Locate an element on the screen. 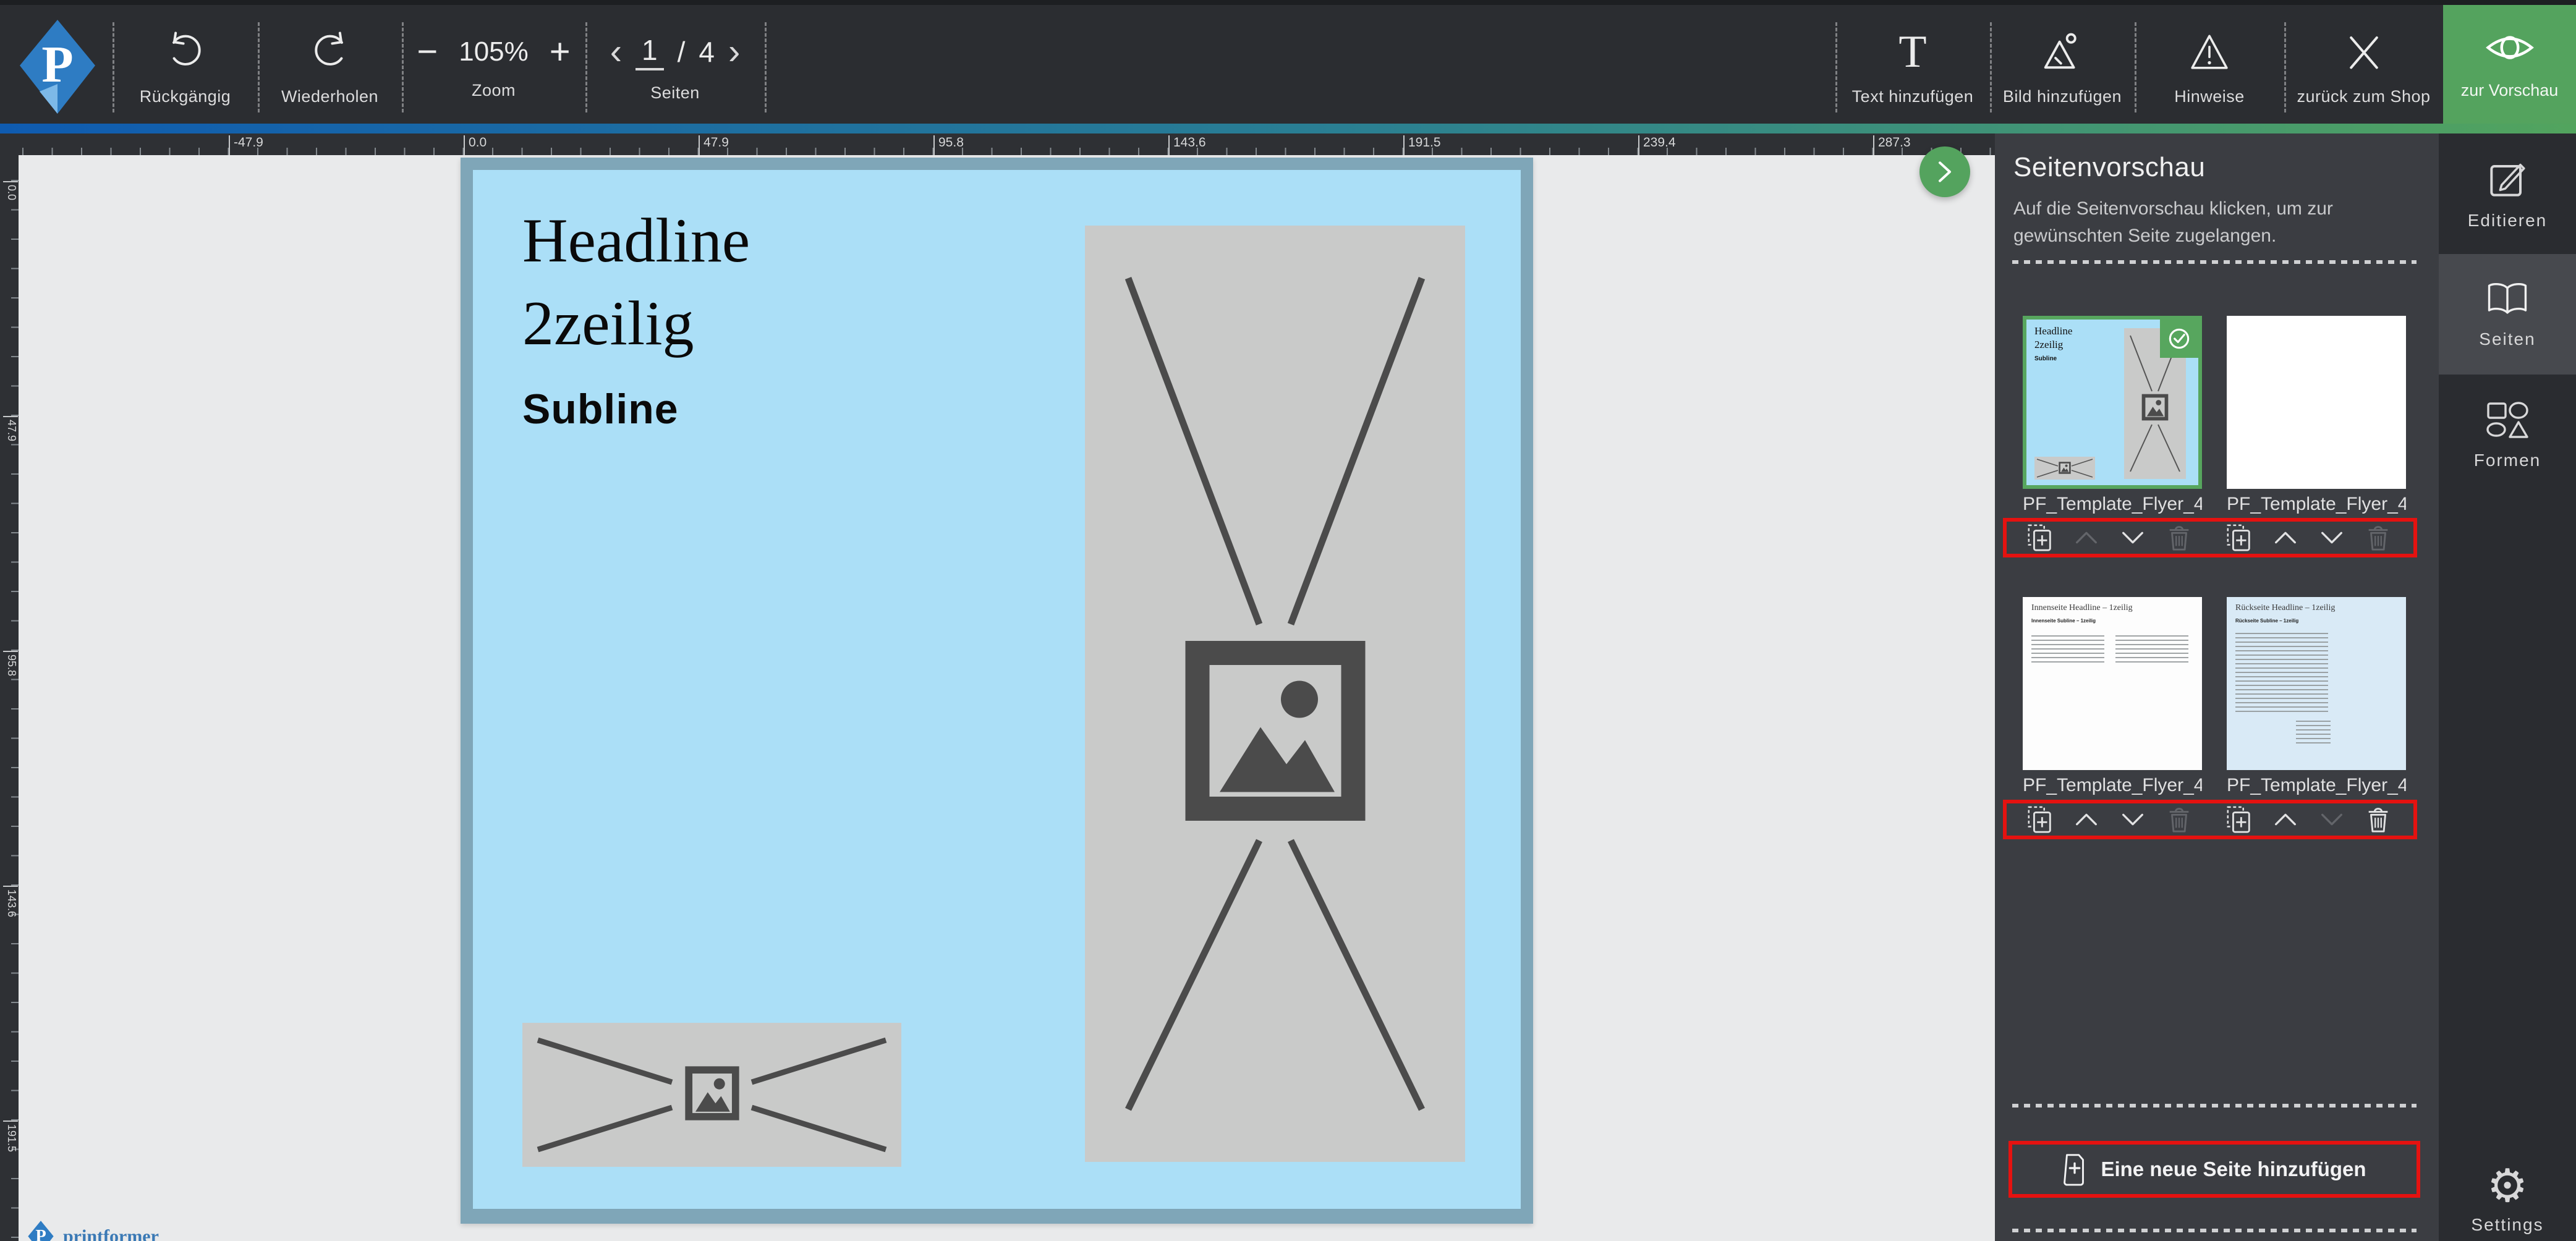 The height and width of the screenshot is (1241, 2576). page3-subline: Innenseite Subline – 1zeilig is located at coordinates (2063, 621).